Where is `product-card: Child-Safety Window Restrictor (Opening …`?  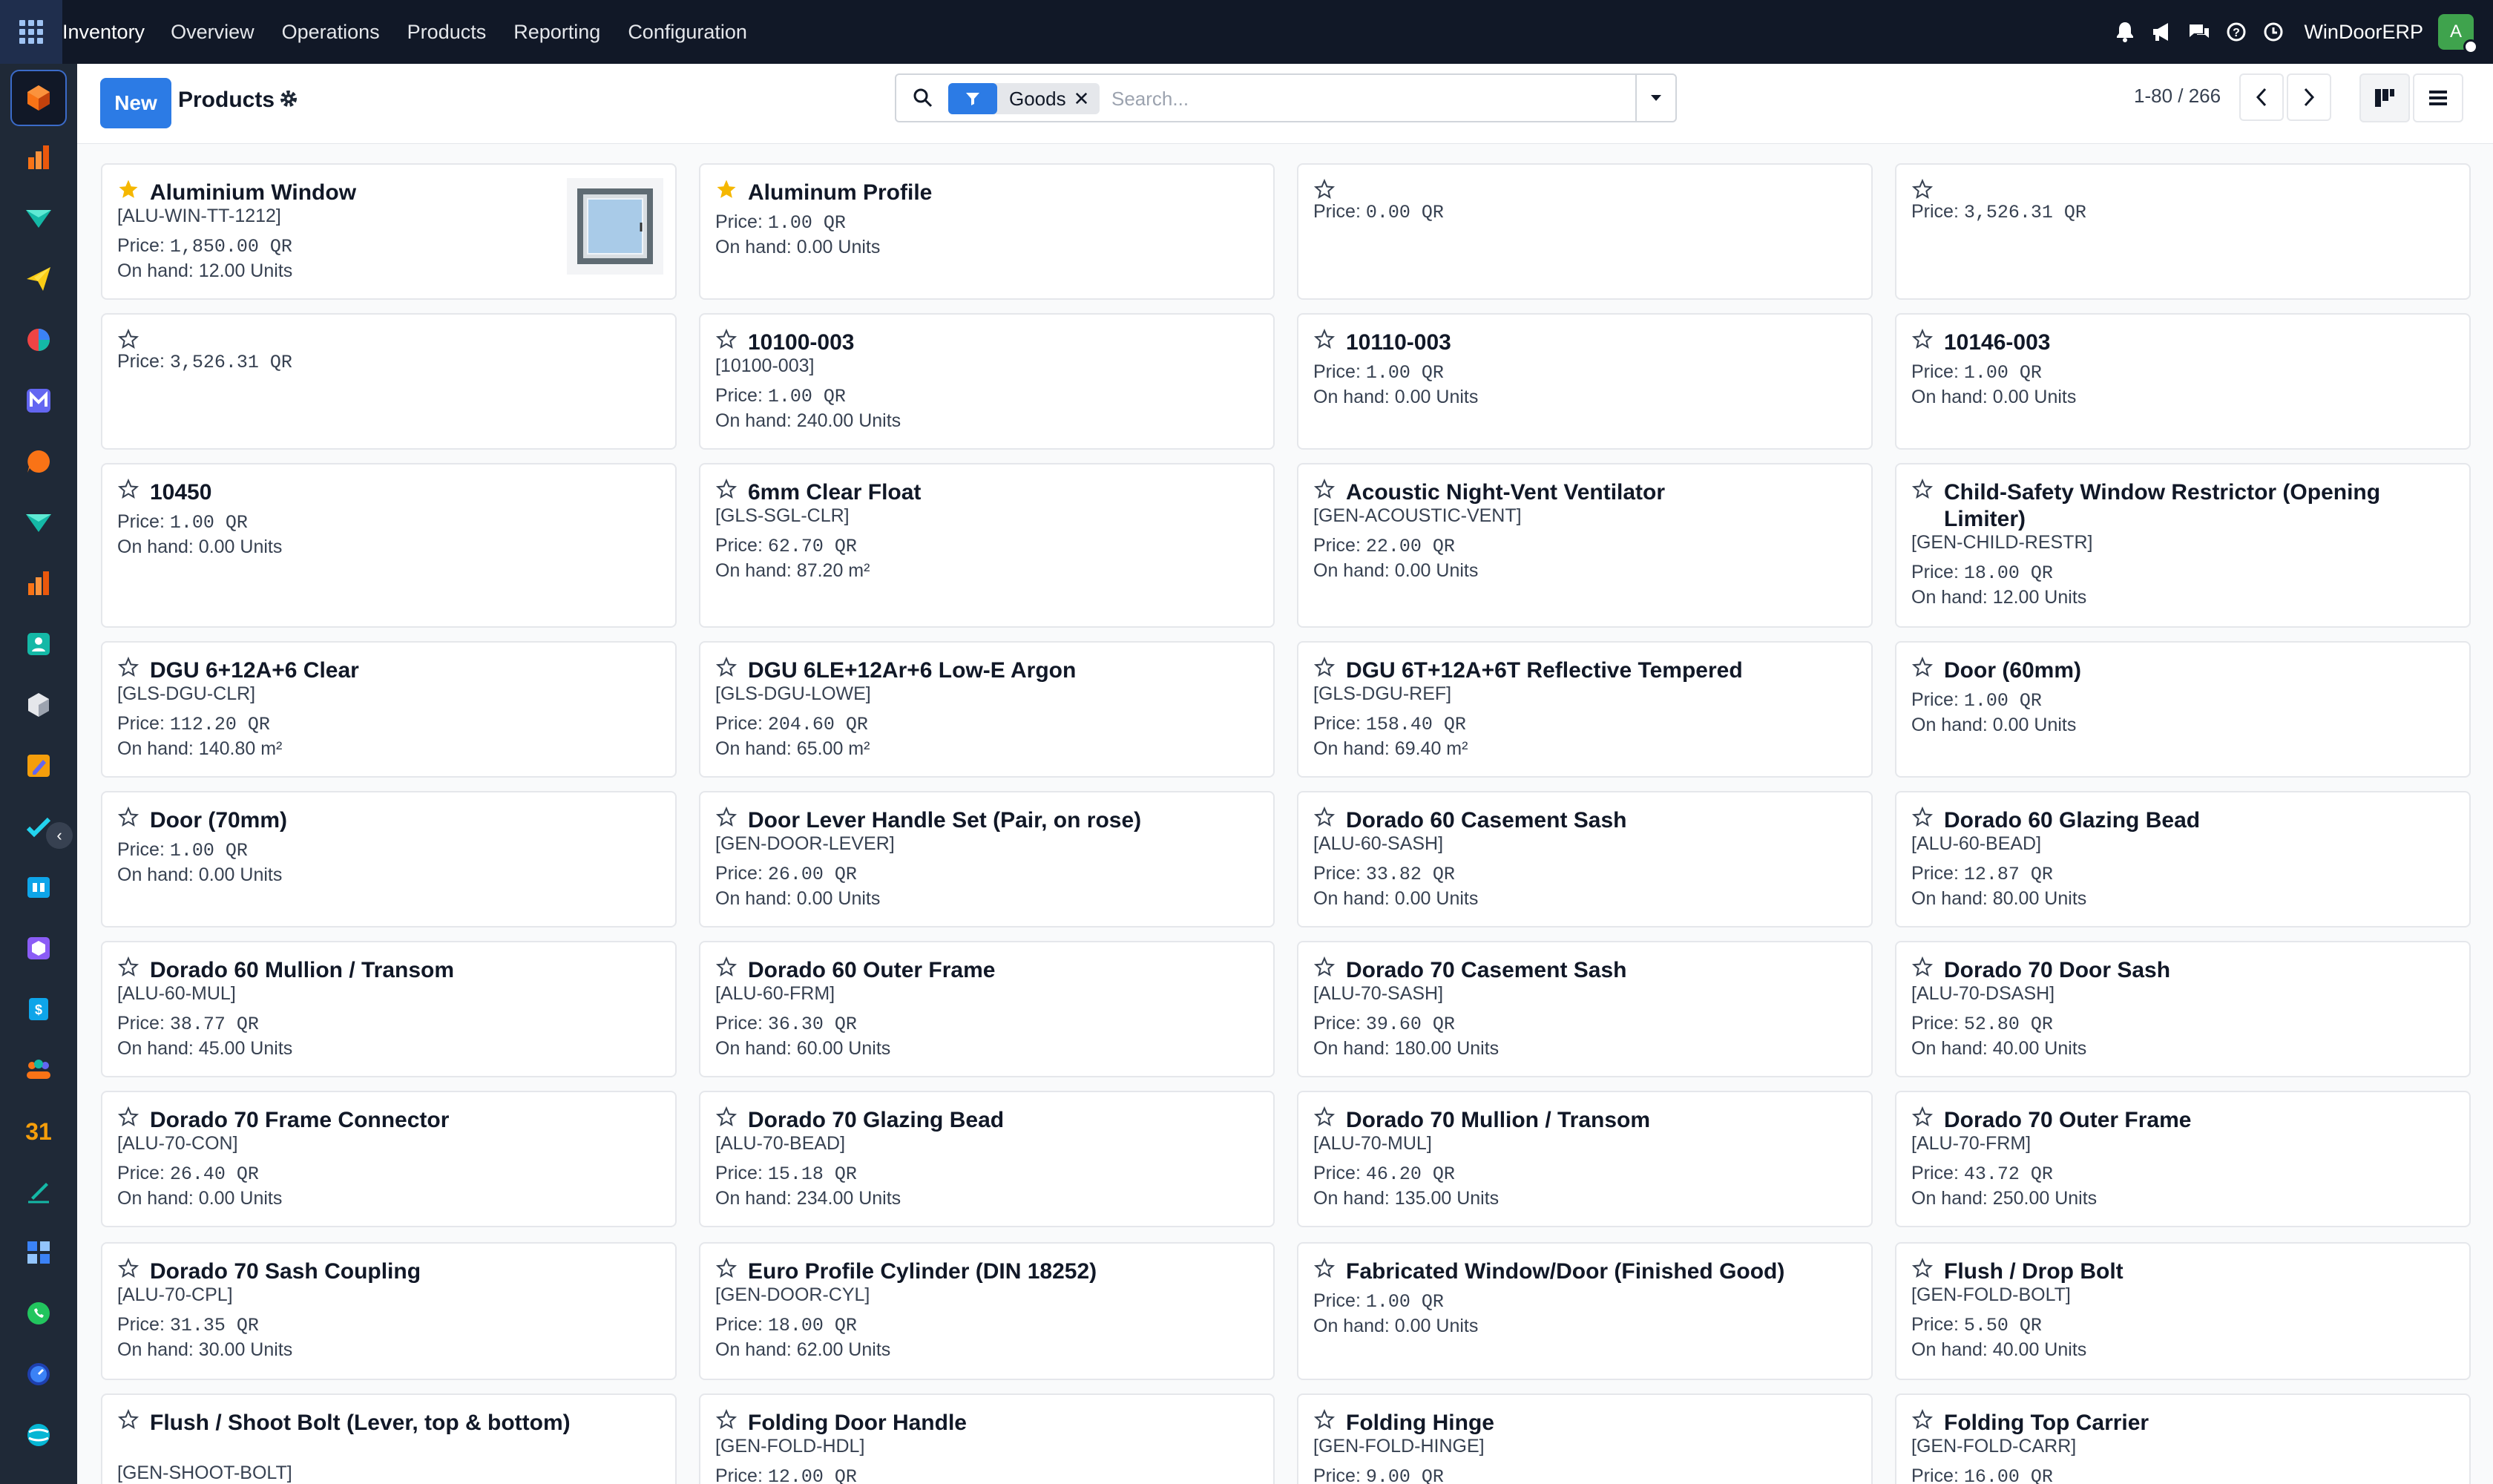 product-card: Child-Safety Window Restrictor (Opening … is located at coordinates (2183, 545).